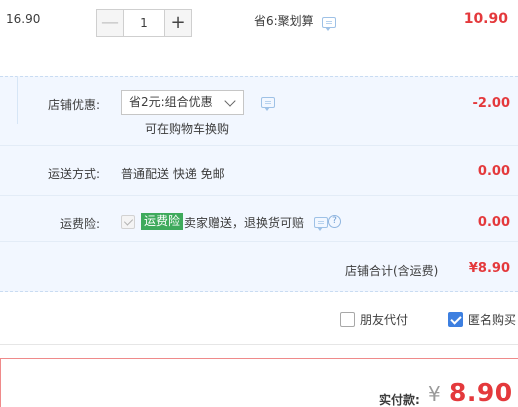  What do you see at coordinates (455, 319) in the screenshot?
I see `anonymous-checkbox` at bounding box center [455, 319].